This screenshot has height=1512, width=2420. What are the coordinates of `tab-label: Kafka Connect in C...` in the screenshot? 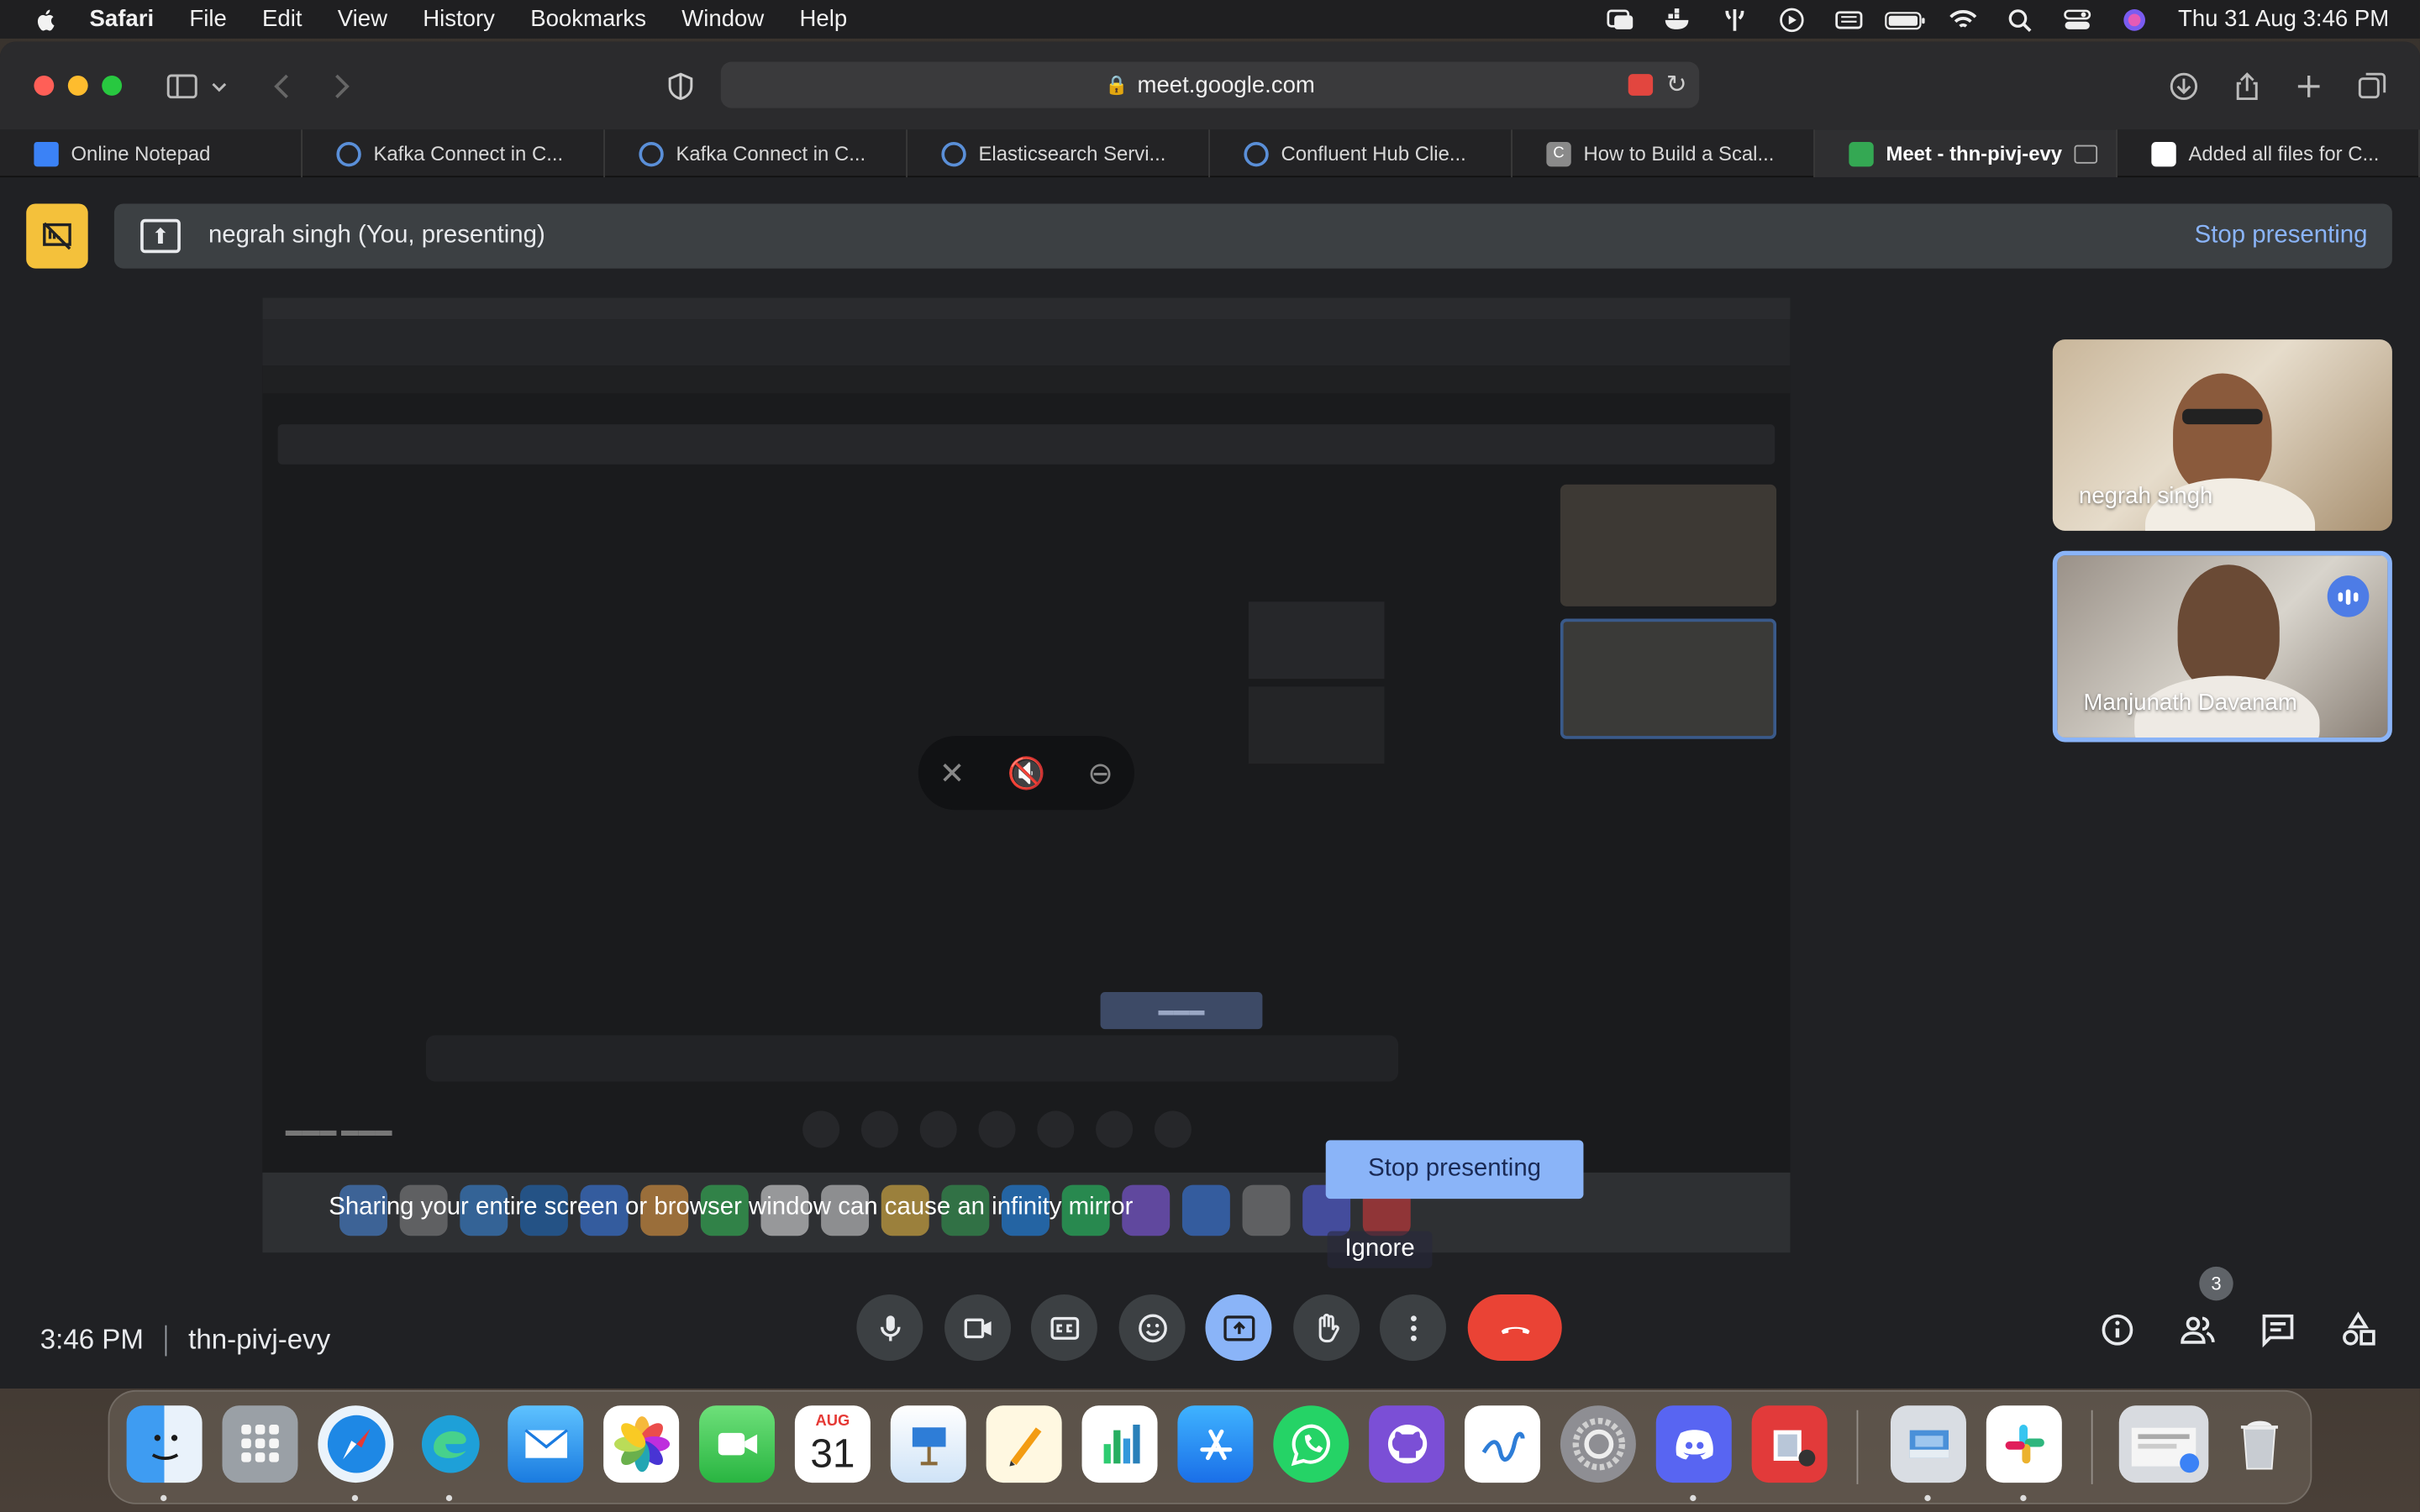 It's located at (468, 153).